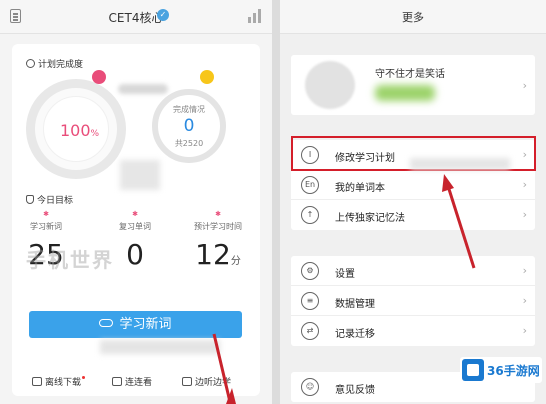  I want to click on pie-icon, so click(30, 63).